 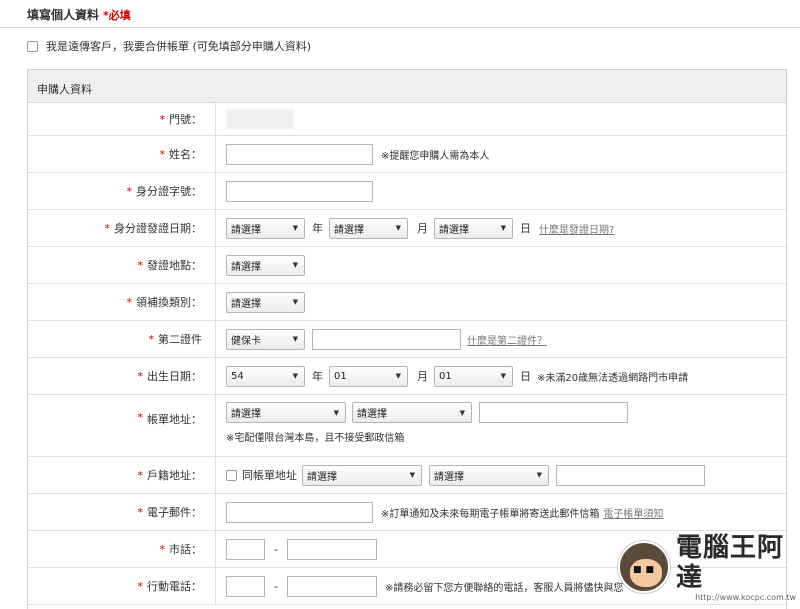 What do you see at coordinates (260, 119) in the screenshot?
I see `door-number-value-blurred` at bounding box center [260, 119].